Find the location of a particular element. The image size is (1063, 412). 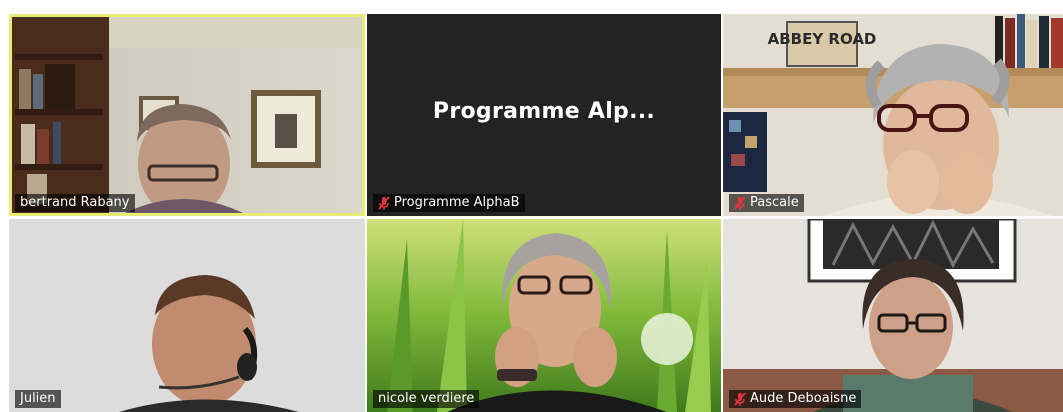

record-sleeve-text: ABBEY ROAD is located at coordinates (822, 39).